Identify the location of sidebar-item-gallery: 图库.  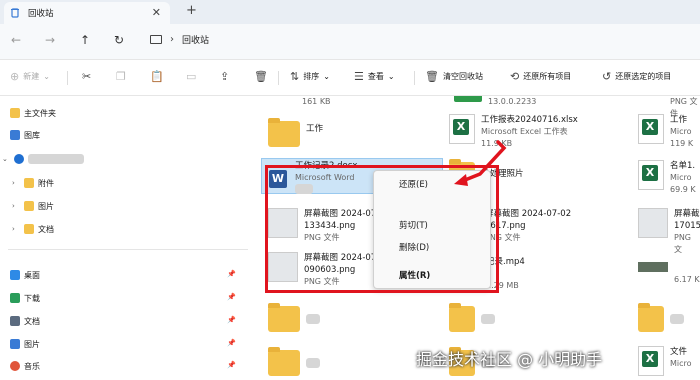
(24, 135).